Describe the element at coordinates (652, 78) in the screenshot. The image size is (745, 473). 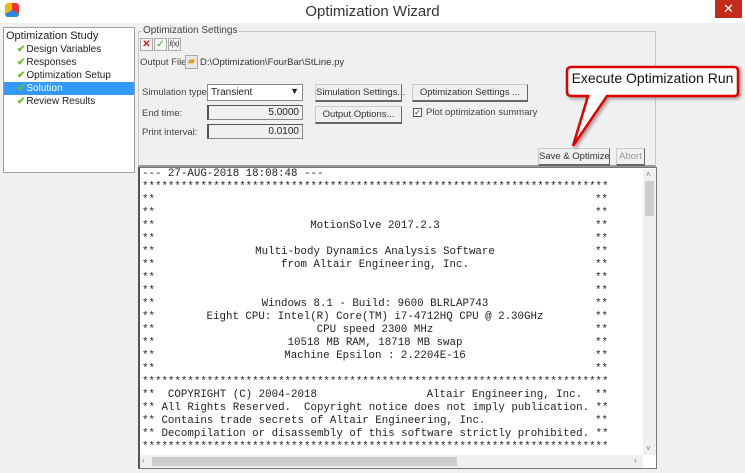
I see `callout-text: Execute Optimization Run` at that location.